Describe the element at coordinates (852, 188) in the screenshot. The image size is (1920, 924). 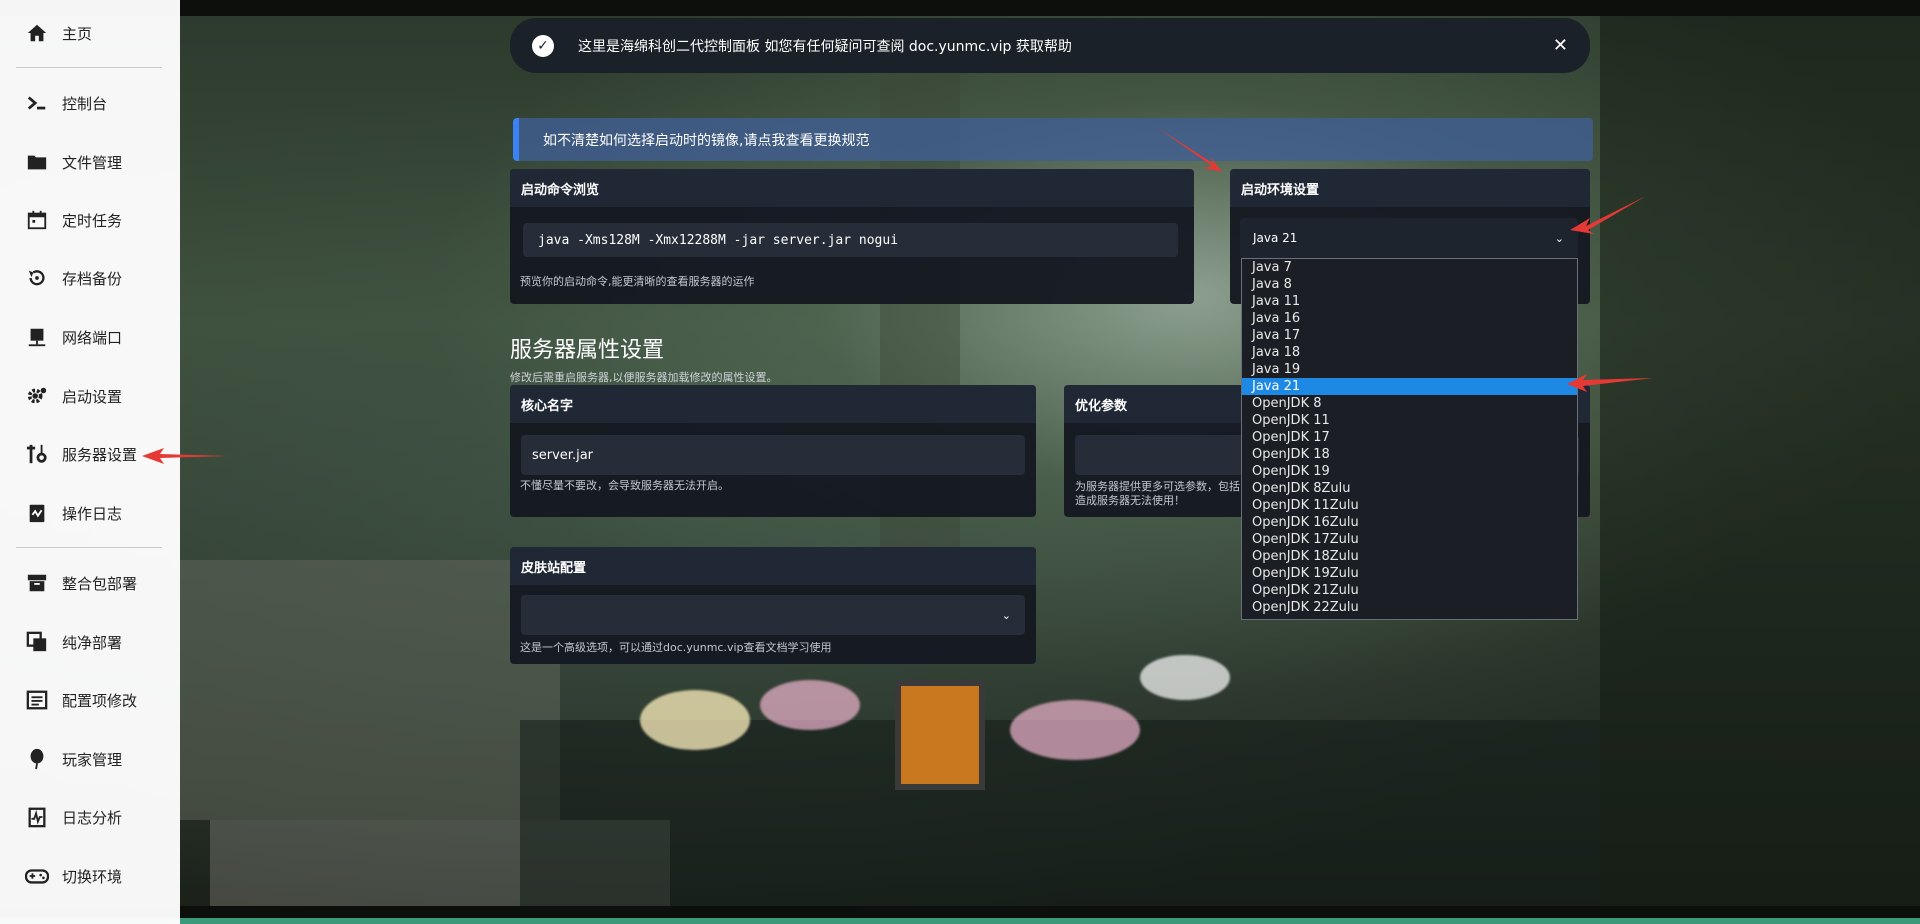
I see `card-title: 启动命令浏览` at that location.